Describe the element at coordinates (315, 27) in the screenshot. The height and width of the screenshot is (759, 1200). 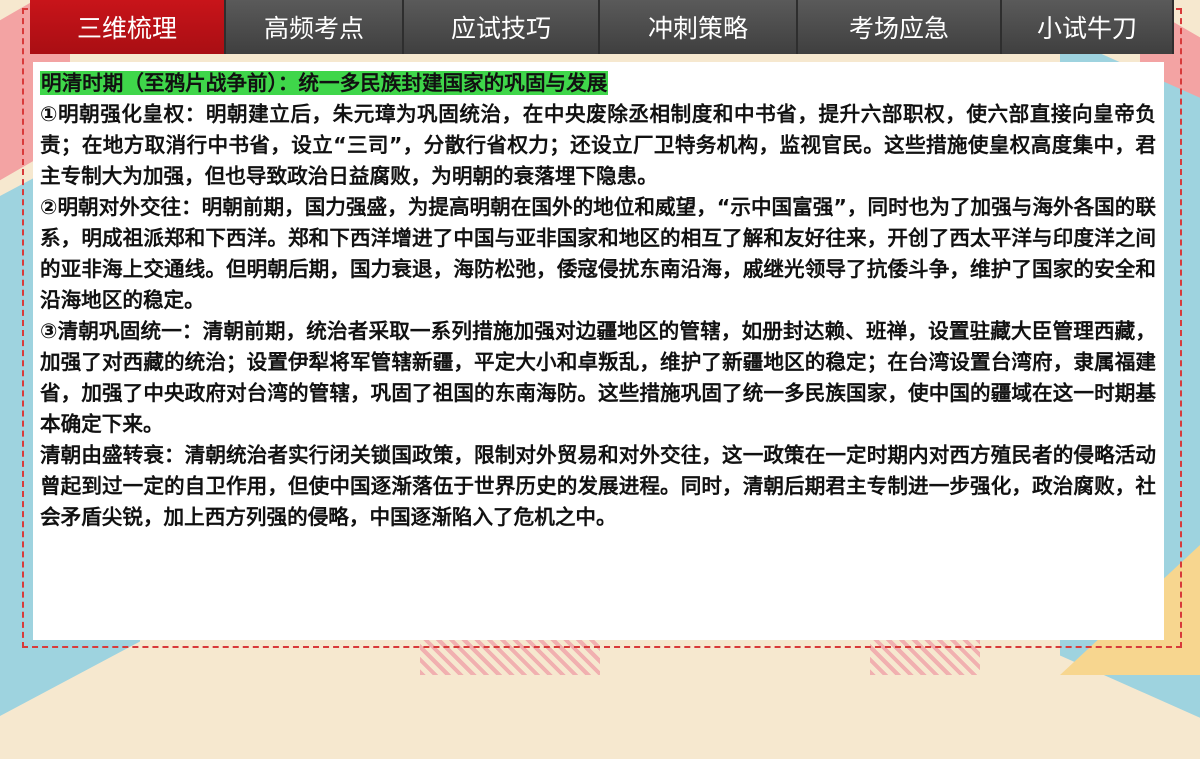
I see `tab-gaopin-kaodian: 高频考点` at that location.